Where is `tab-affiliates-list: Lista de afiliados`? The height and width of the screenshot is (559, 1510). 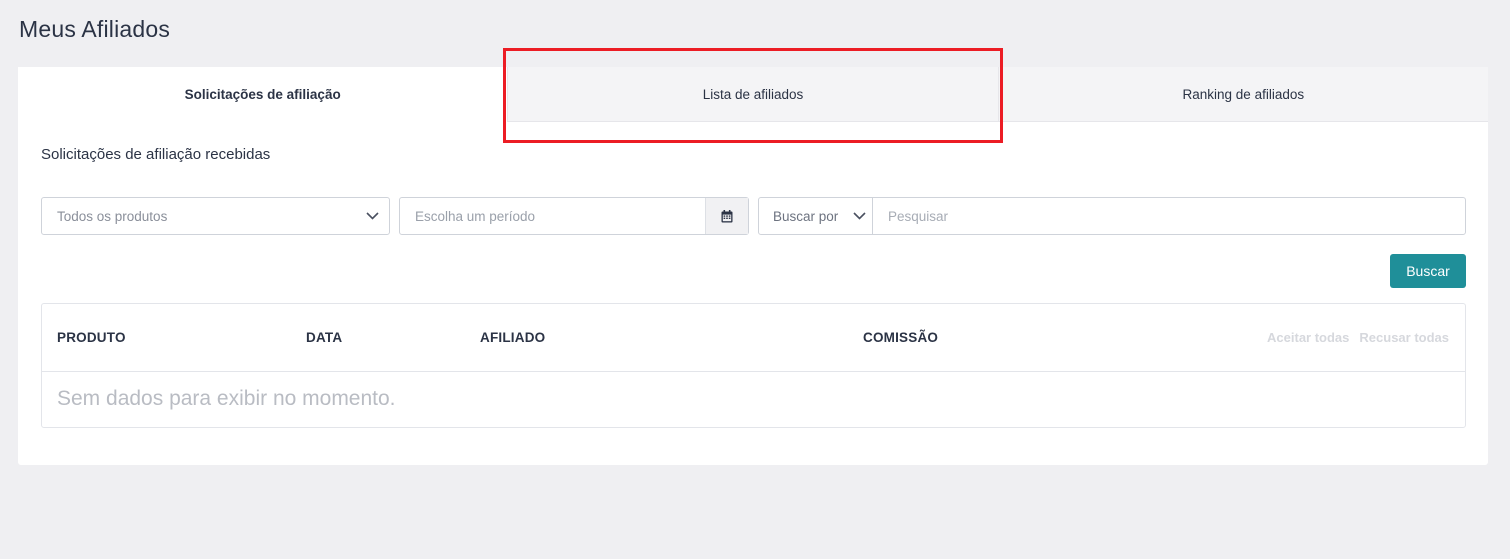 tab-affiliates-list: Lista de afiliados is located at coordinates (752, 94).